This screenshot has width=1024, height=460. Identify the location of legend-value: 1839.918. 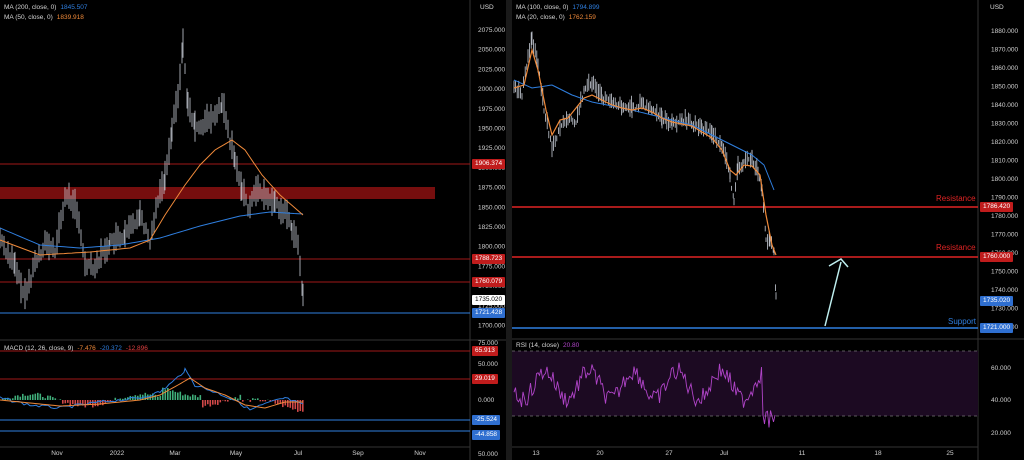
(70, 17).